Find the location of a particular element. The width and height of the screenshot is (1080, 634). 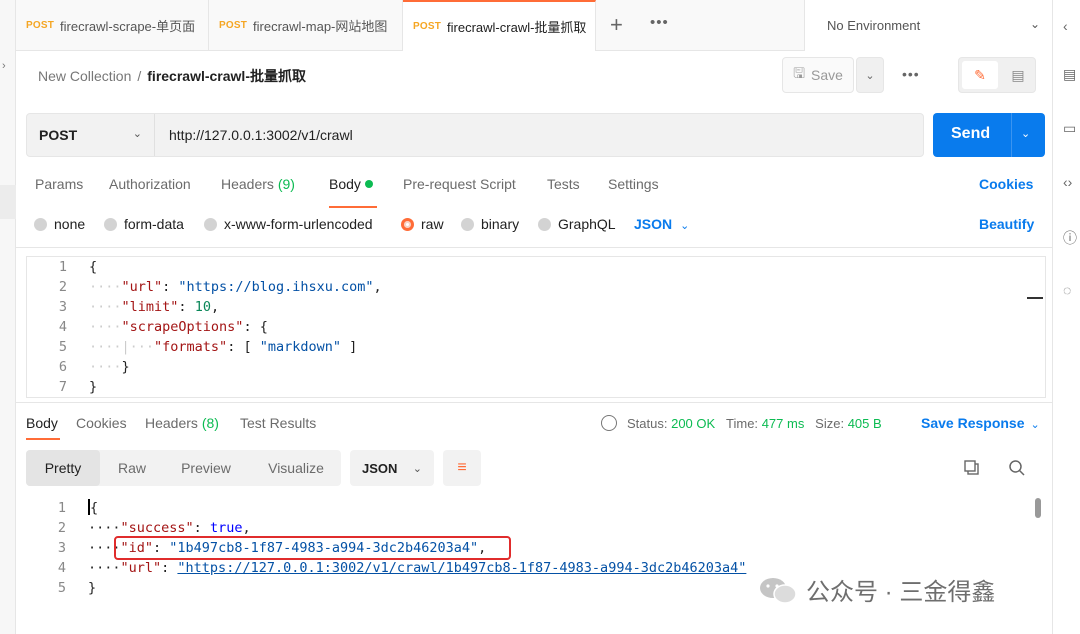

view-tab-pretty: Pretty is located at coordinates (63, 468).